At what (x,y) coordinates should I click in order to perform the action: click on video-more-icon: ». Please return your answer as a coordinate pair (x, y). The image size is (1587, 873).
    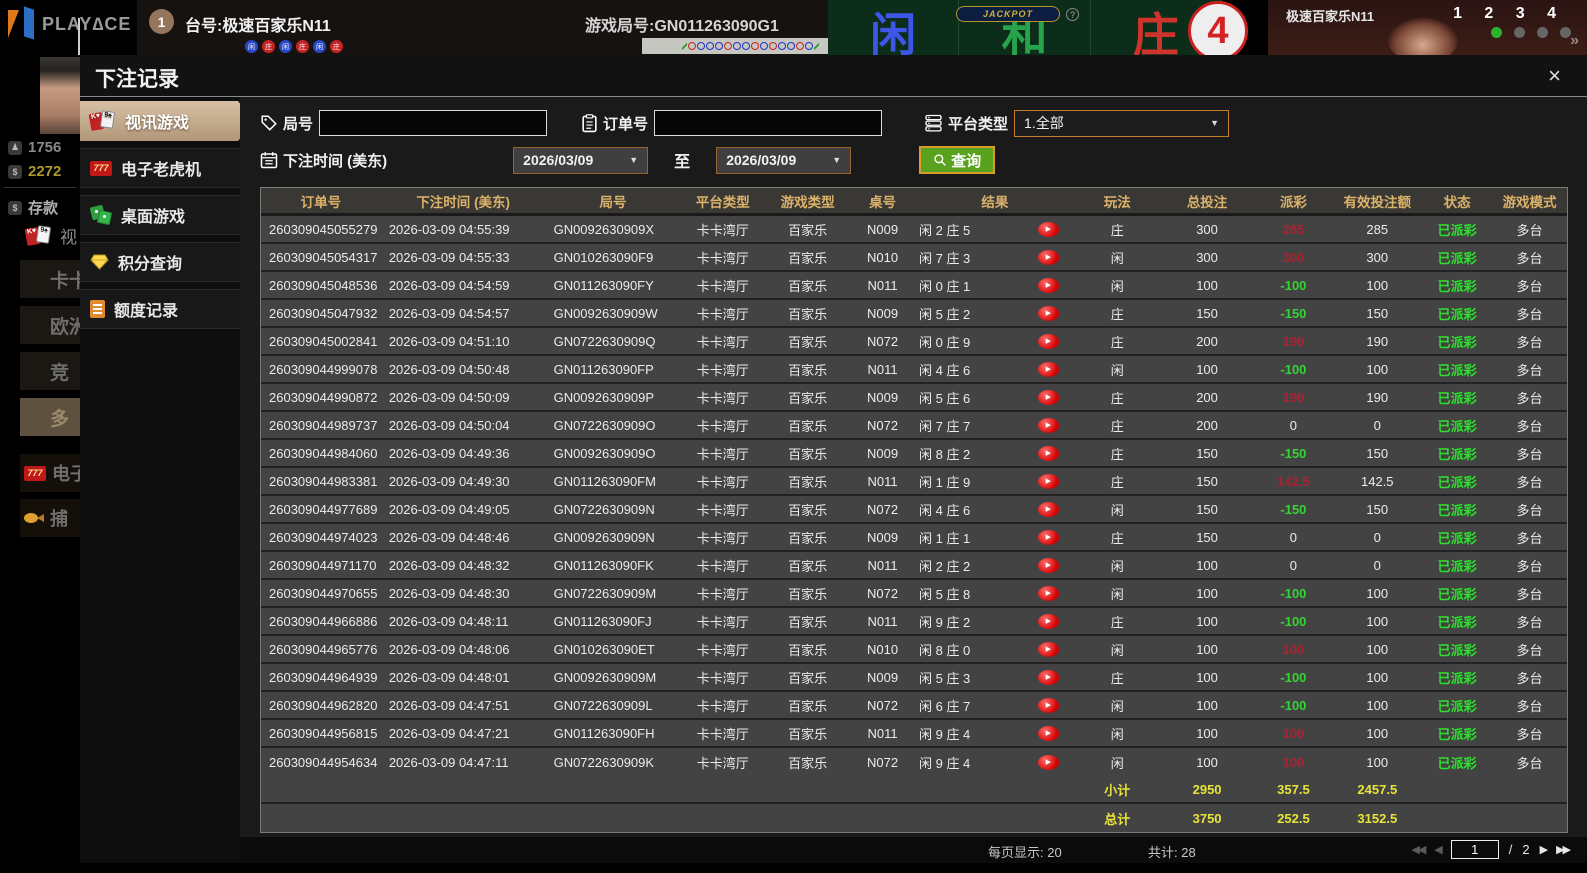
    Looking at the image, I should click on (1574, 41).